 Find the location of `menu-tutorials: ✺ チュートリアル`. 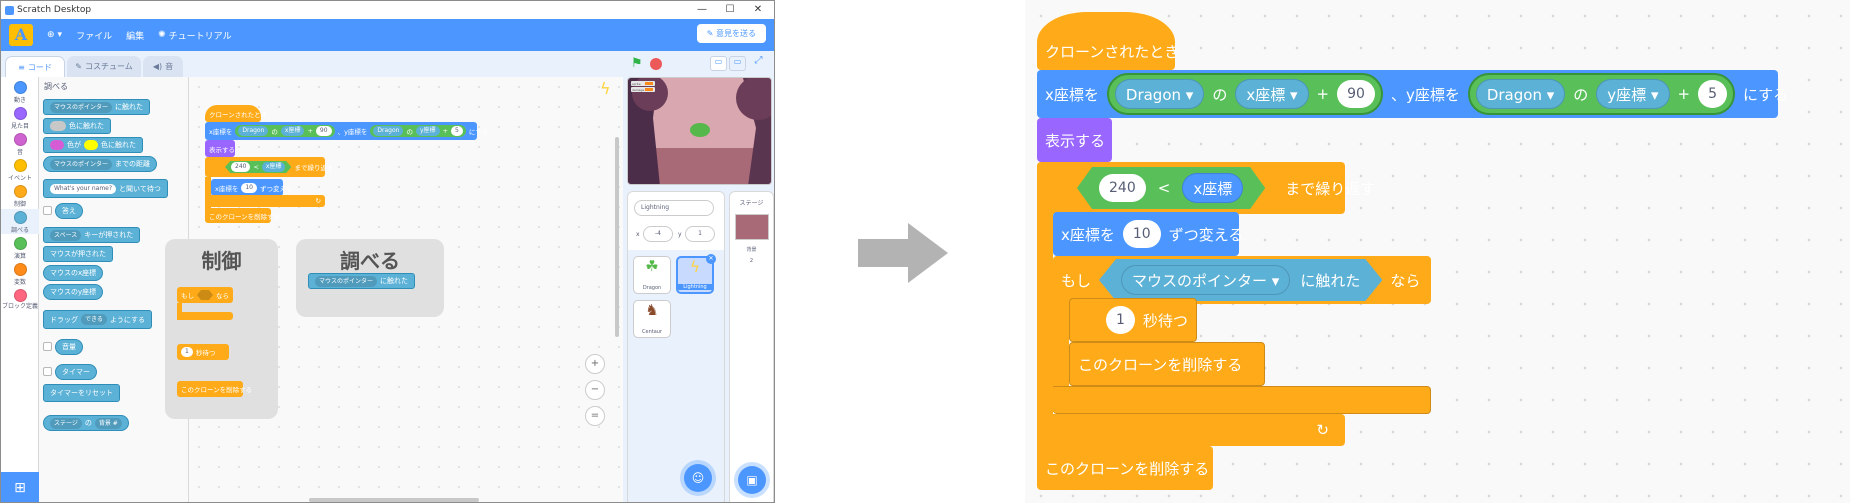

menu-tutorials: ✺ チュートリアル is located at coordinates (194, 35).